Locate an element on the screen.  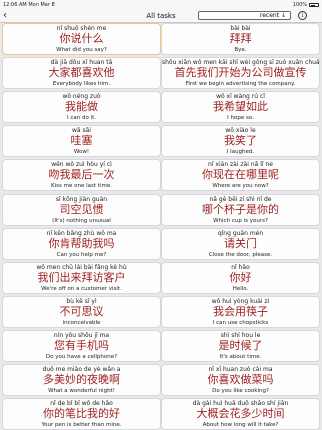
card-pinyin: qǐng guān mén is located at coordinates (240, 233).